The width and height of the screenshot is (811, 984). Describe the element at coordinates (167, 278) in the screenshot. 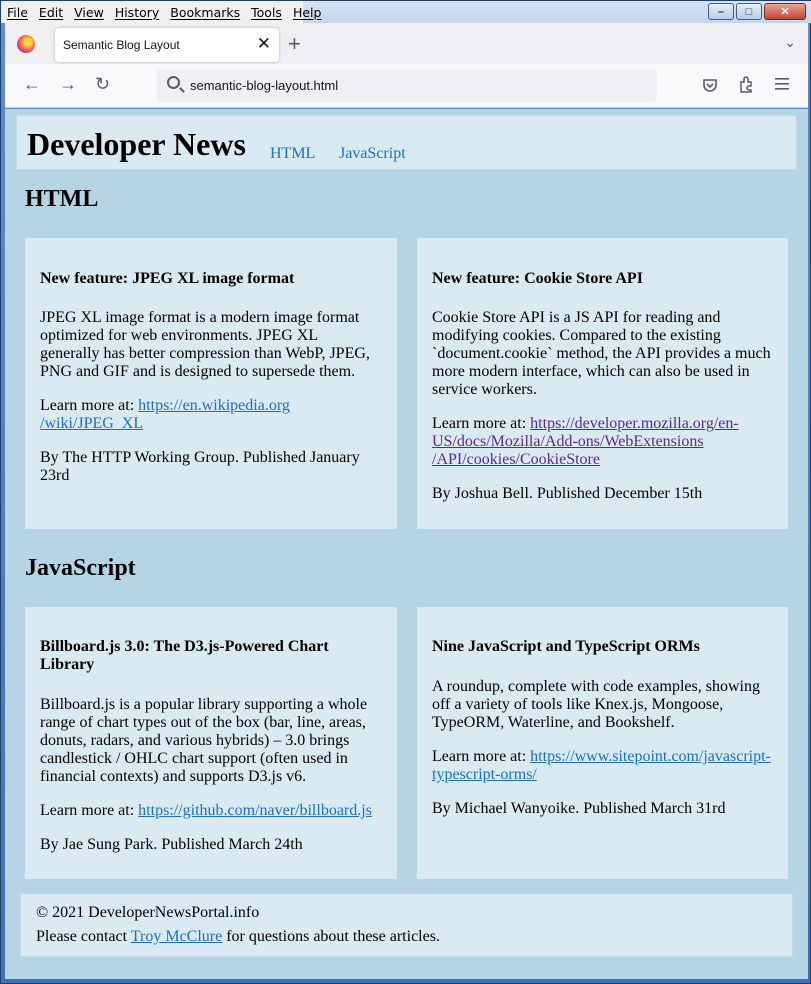

I see `article-title: New feature: JPEG XL image format` at that location.